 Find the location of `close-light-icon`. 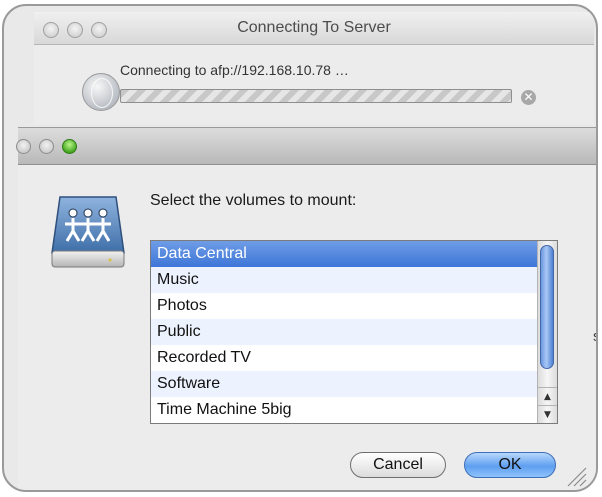

close-light-icon is located at coordinates (23, 146).